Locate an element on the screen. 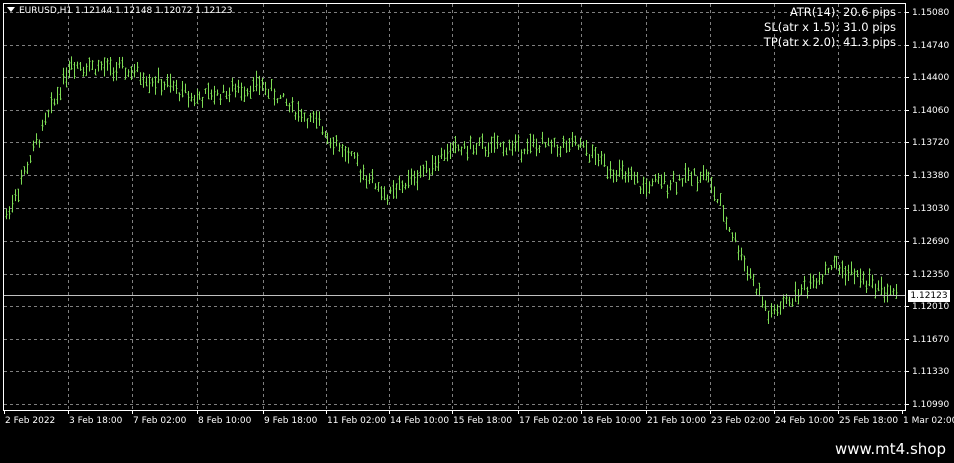 This screenshot has height=463, width=954. price-axis-label: 1.12350 is located at coordinates (931, 274).